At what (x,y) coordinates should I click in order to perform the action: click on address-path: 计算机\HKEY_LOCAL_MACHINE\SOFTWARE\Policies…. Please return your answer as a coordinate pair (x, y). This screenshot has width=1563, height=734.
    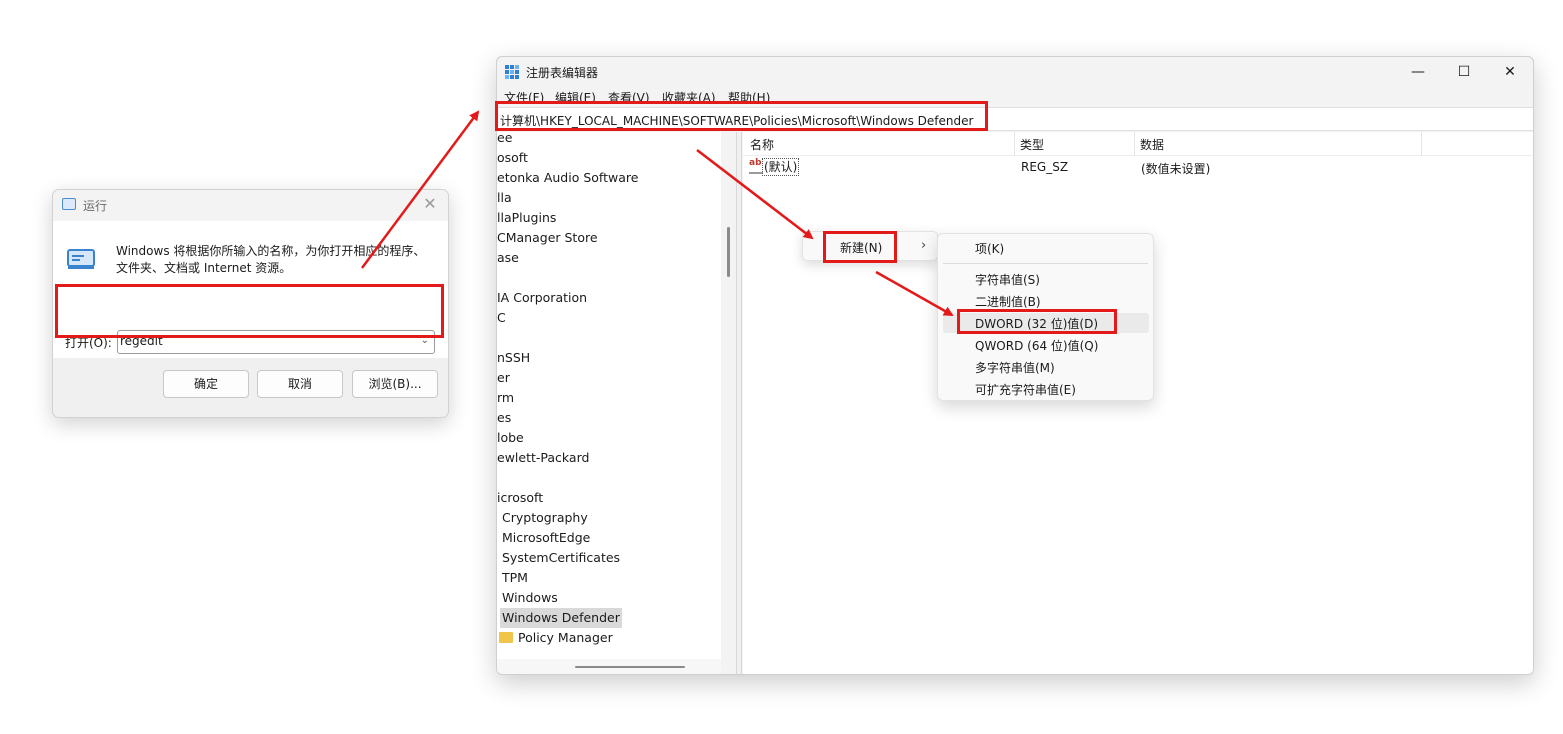
    Looking at the image, I should click on (737, 121).